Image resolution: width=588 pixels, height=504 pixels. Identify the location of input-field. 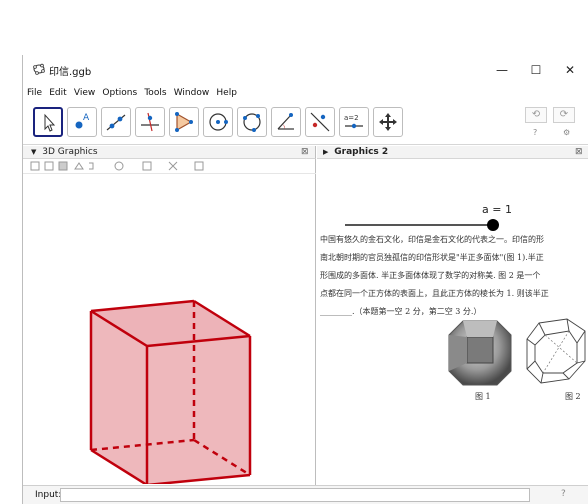
(295, 495).